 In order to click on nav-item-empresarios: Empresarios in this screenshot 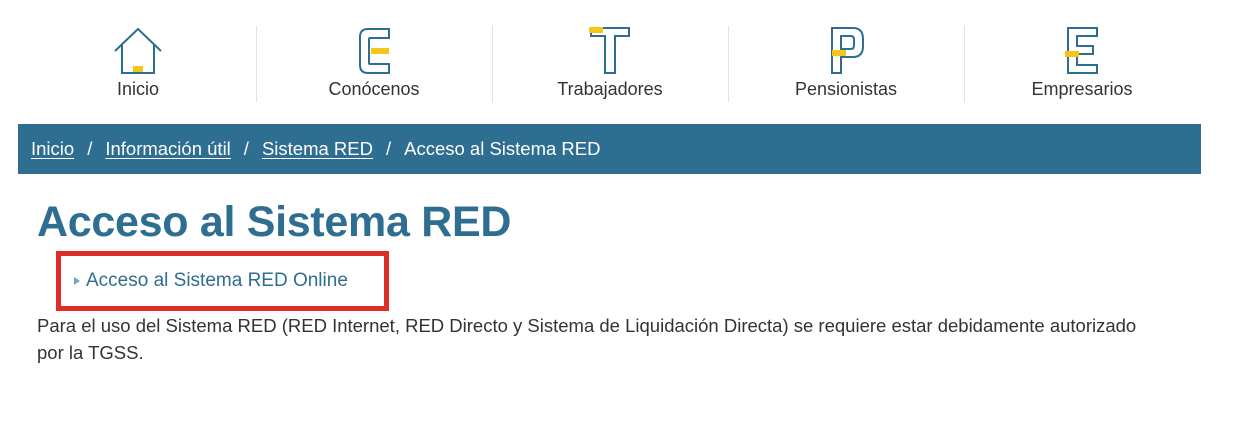, I will do `click(1082, 63)`.